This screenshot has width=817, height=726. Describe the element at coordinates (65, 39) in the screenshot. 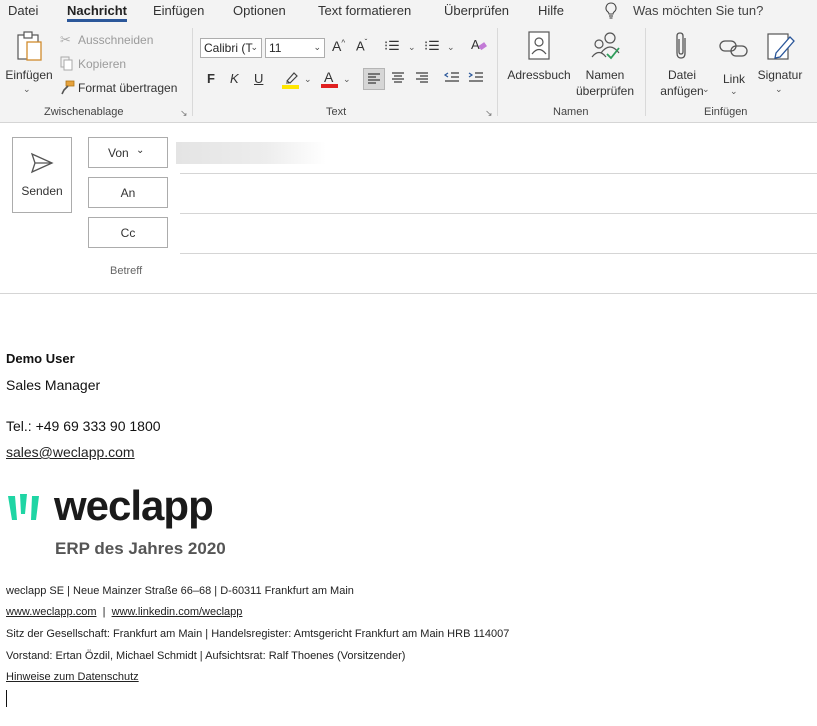

I see `scissors-icon: ✂` at that location.